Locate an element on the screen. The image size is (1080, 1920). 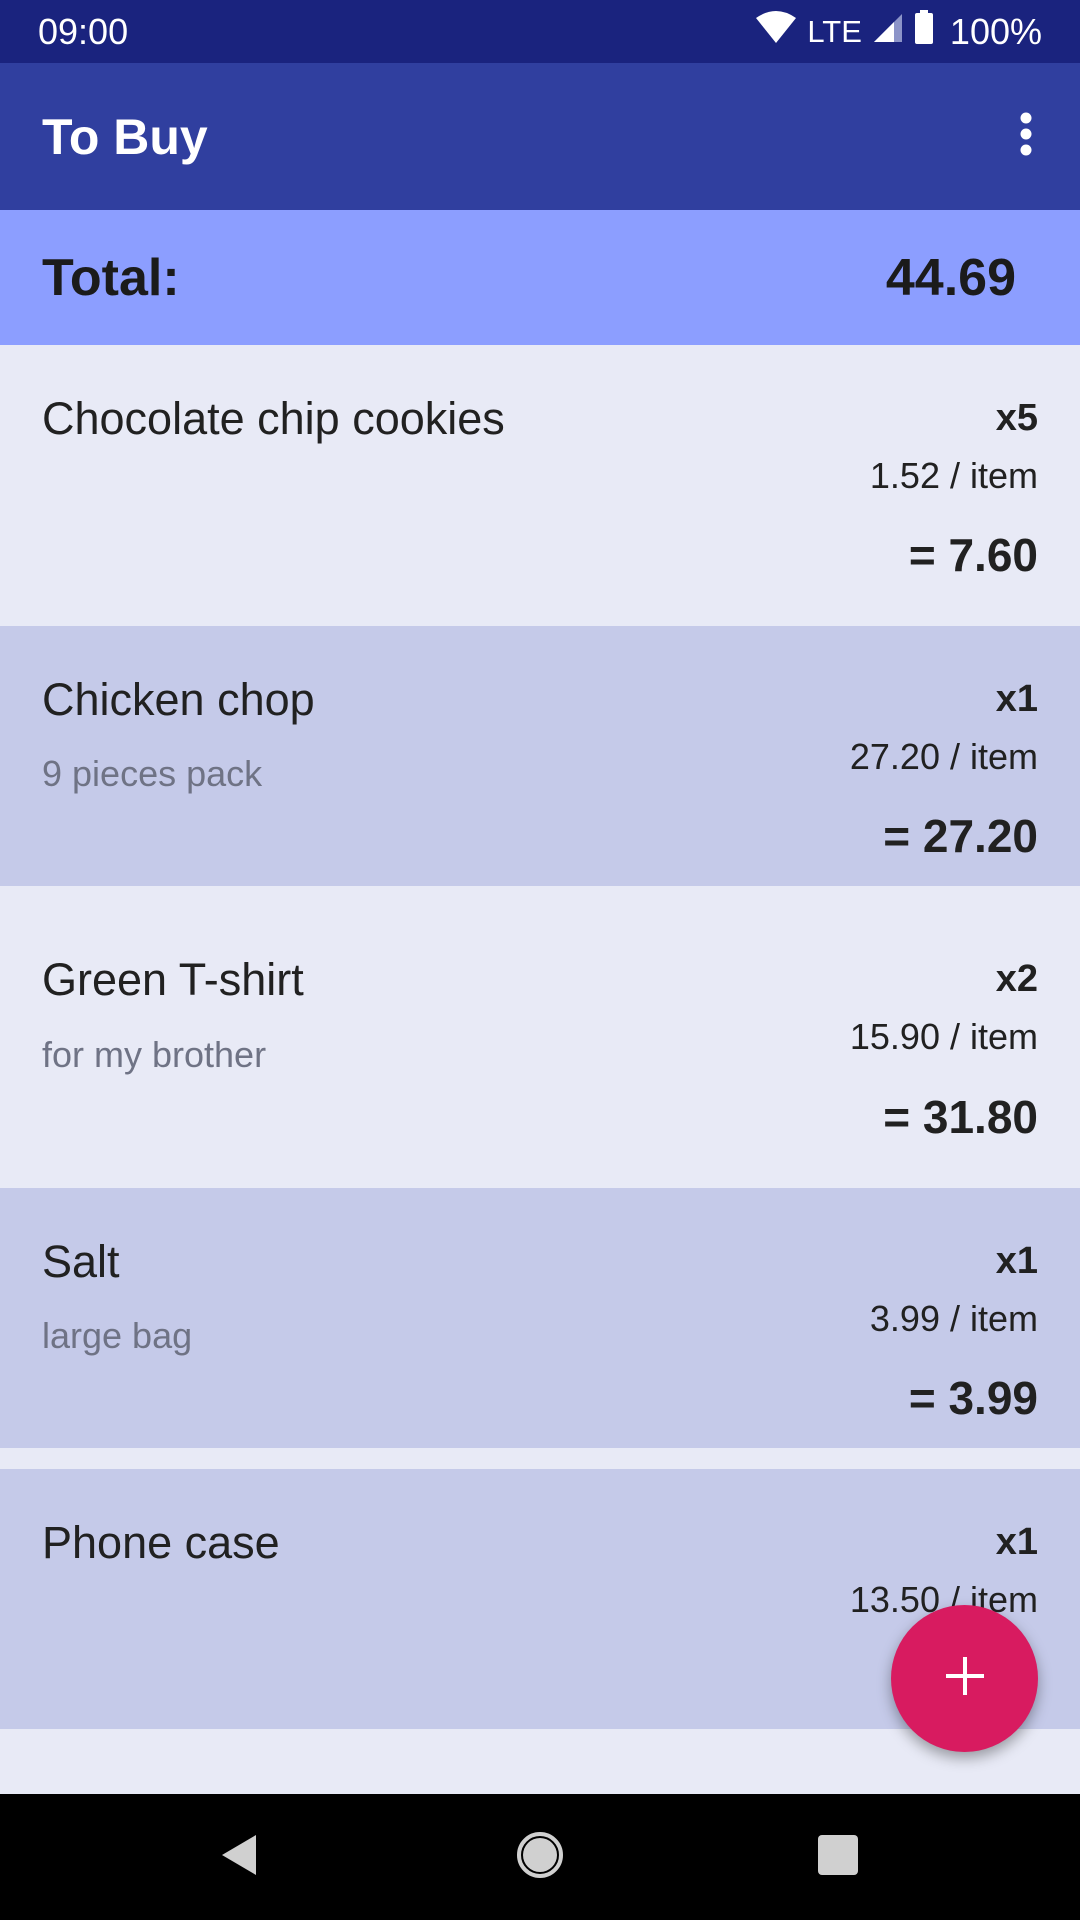
item-subtotal: = 7.60 is located at coordinates (973, 555).